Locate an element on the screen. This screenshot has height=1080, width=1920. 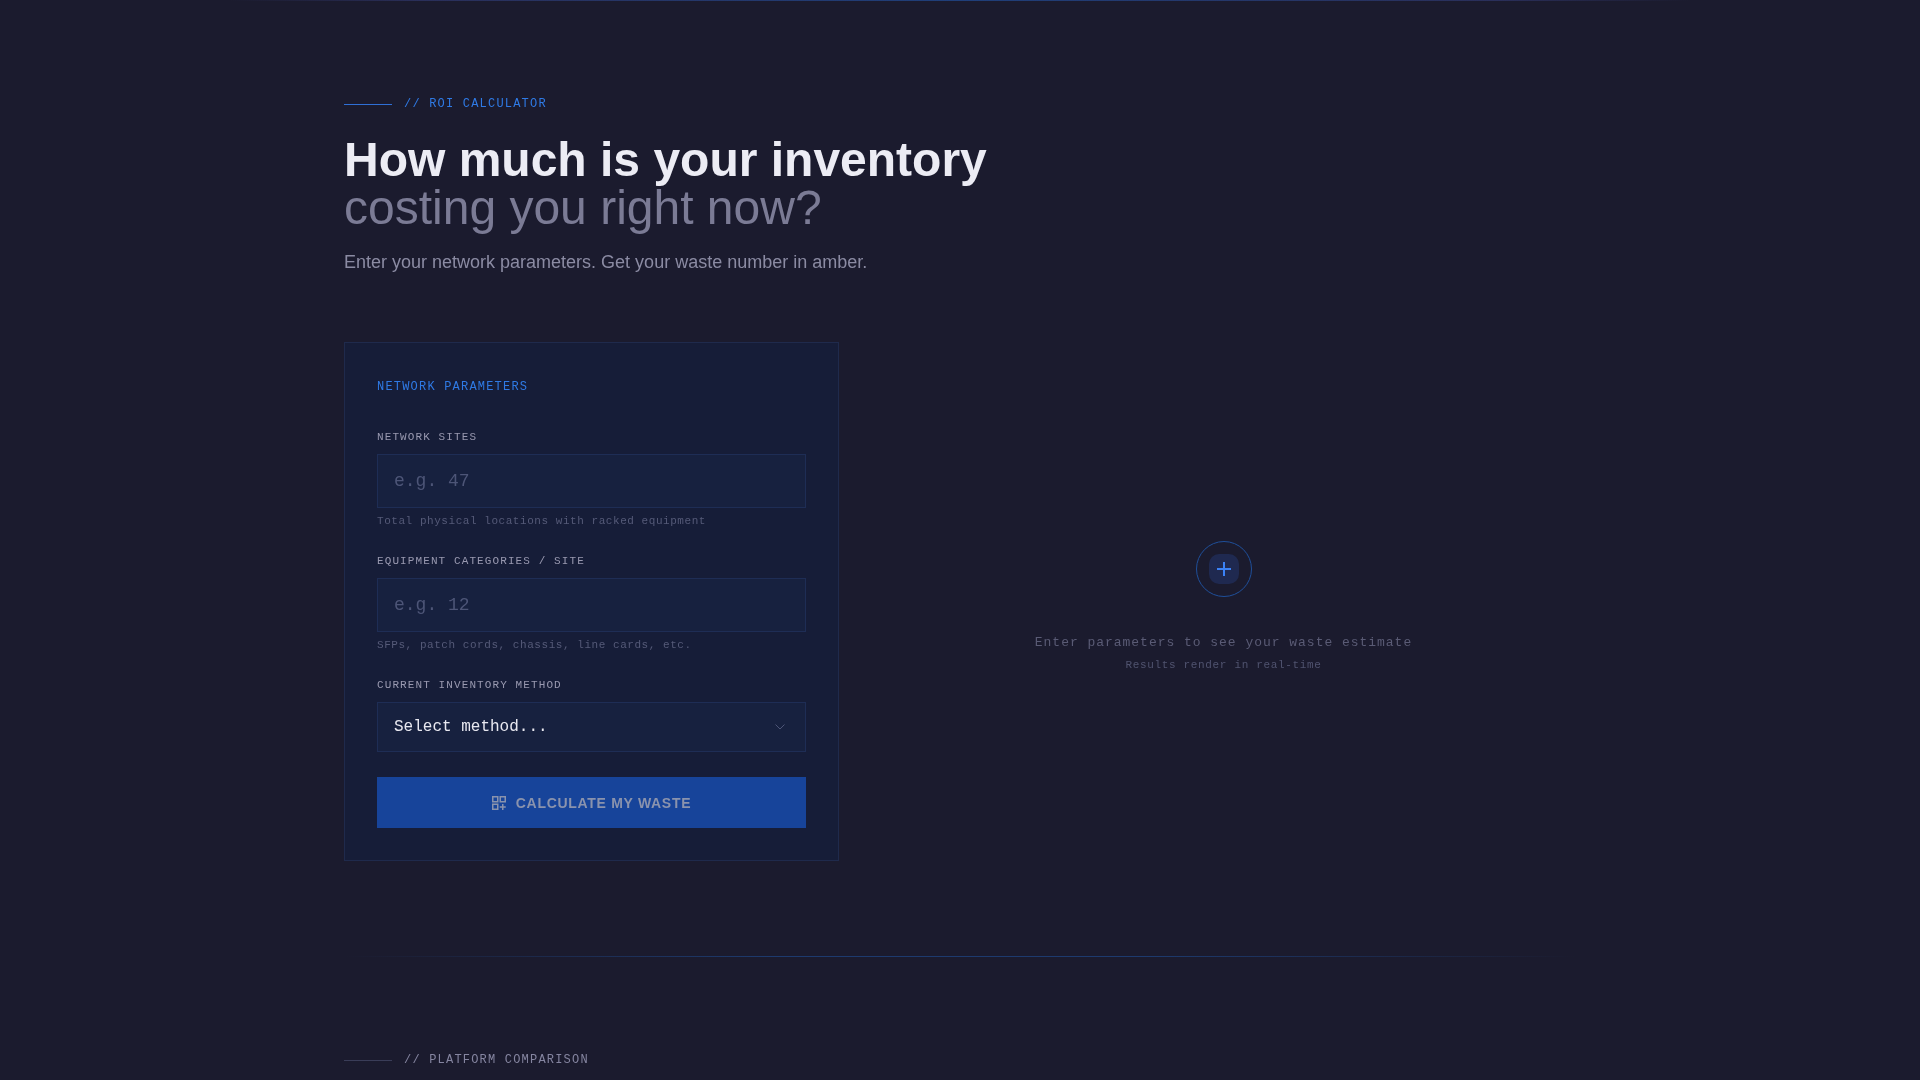
card-title: NETWORK PARAMETERS is located at coordinates (453, 387).